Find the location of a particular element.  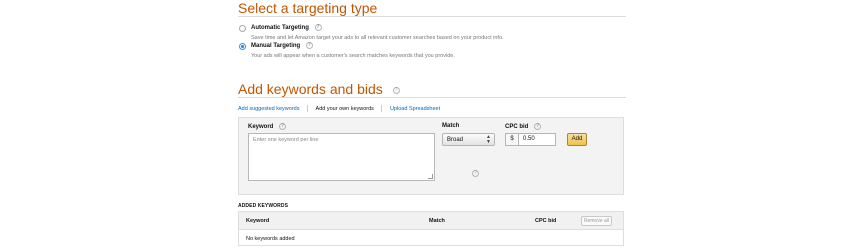

table-header: Keyword Match CPC bid Remove all is located at coordinates (431, 221).